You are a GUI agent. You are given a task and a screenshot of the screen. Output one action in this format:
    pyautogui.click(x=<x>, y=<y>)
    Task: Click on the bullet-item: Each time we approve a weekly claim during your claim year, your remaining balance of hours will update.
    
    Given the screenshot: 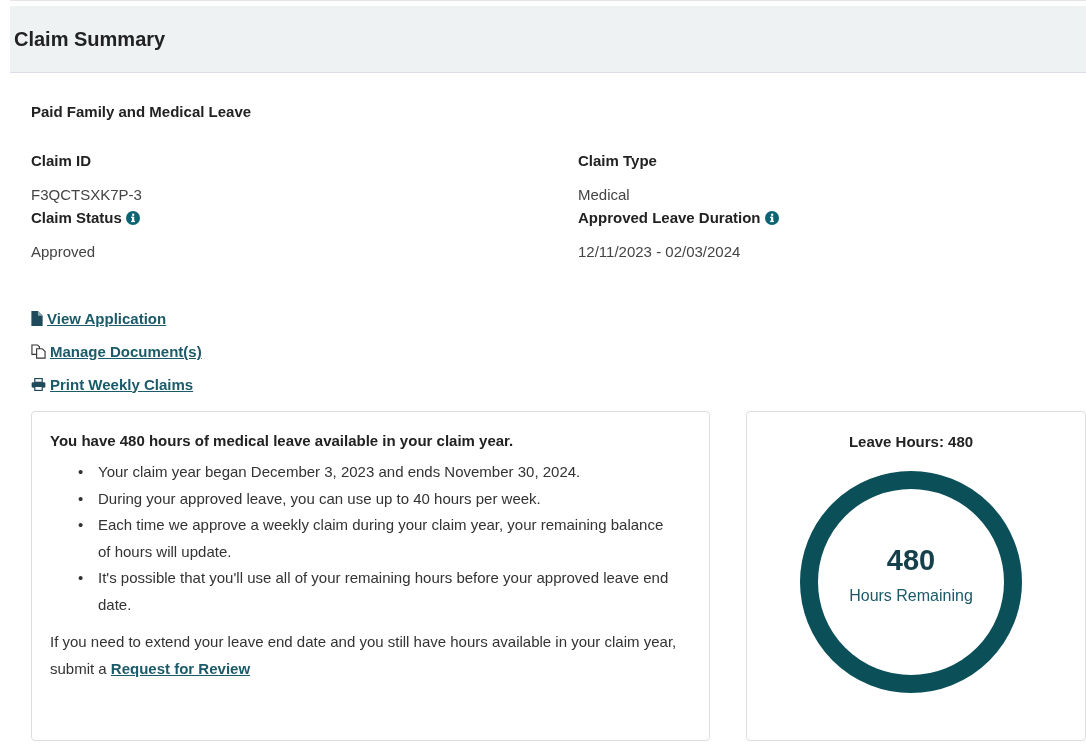 What is the action you would take?
    pyautogui.click(x=381, y=538)
    